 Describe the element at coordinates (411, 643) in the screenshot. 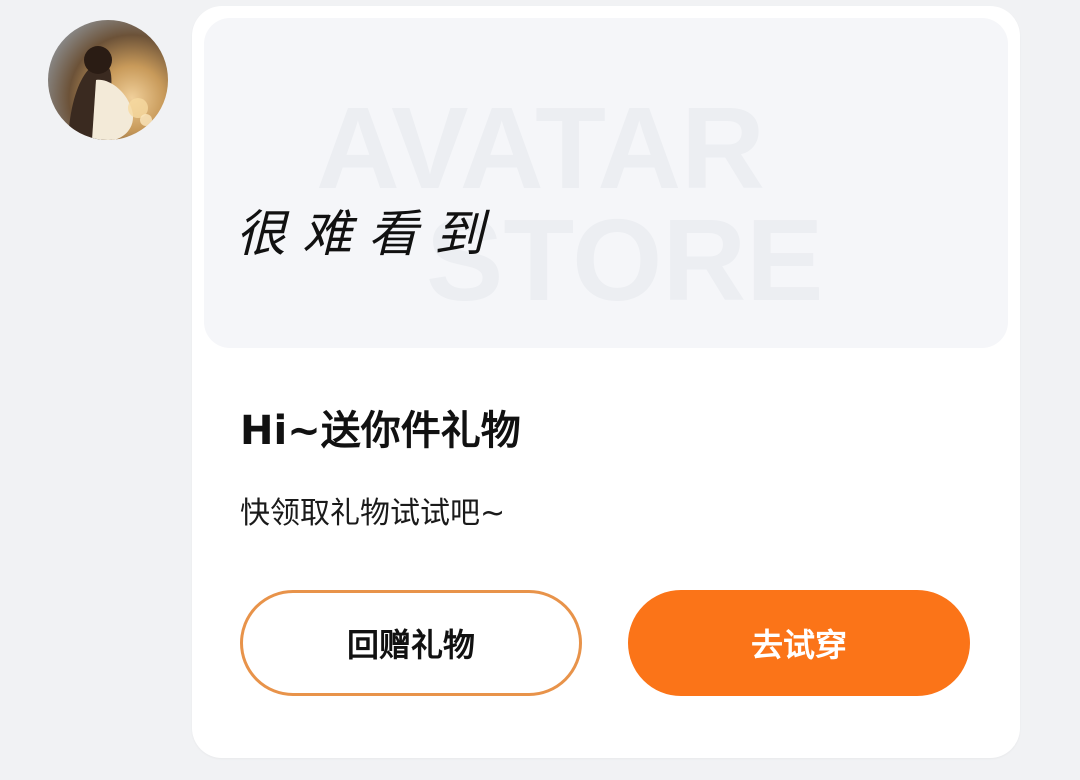

I see `return-gift-button: 回赠礼物` at that location.